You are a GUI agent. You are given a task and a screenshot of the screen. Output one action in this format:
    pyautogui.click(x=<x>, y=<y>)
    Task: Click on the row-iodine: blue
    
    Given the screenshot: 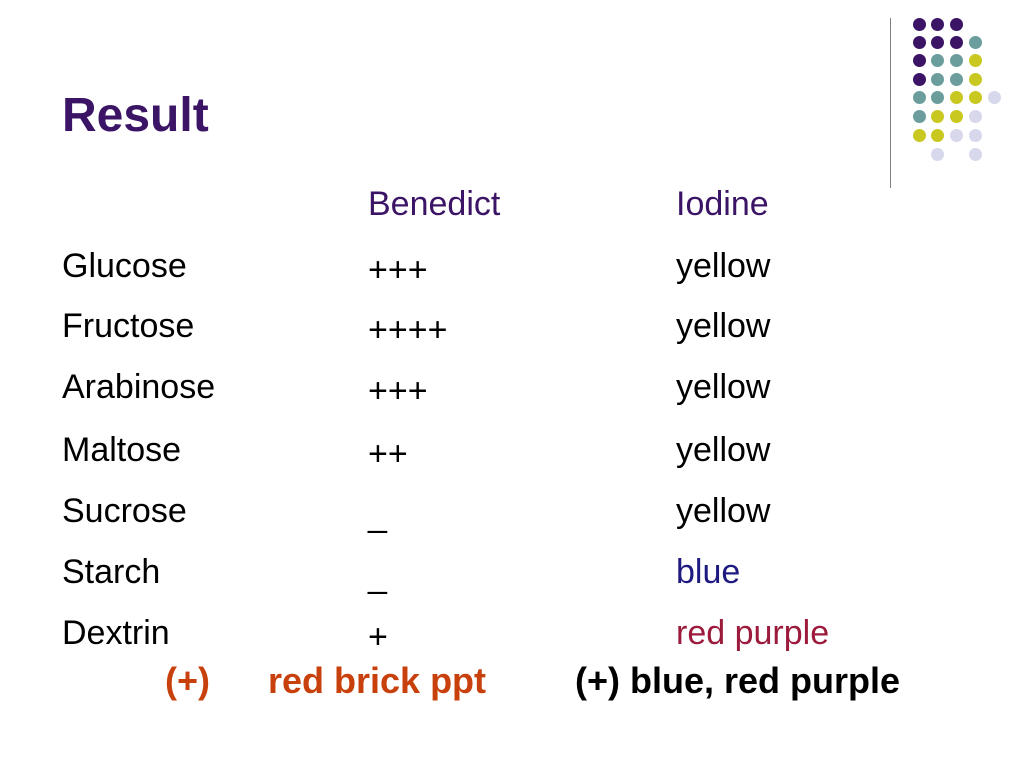 What is the action you would take?
    pyautogui.click(x=708, y=572)
    